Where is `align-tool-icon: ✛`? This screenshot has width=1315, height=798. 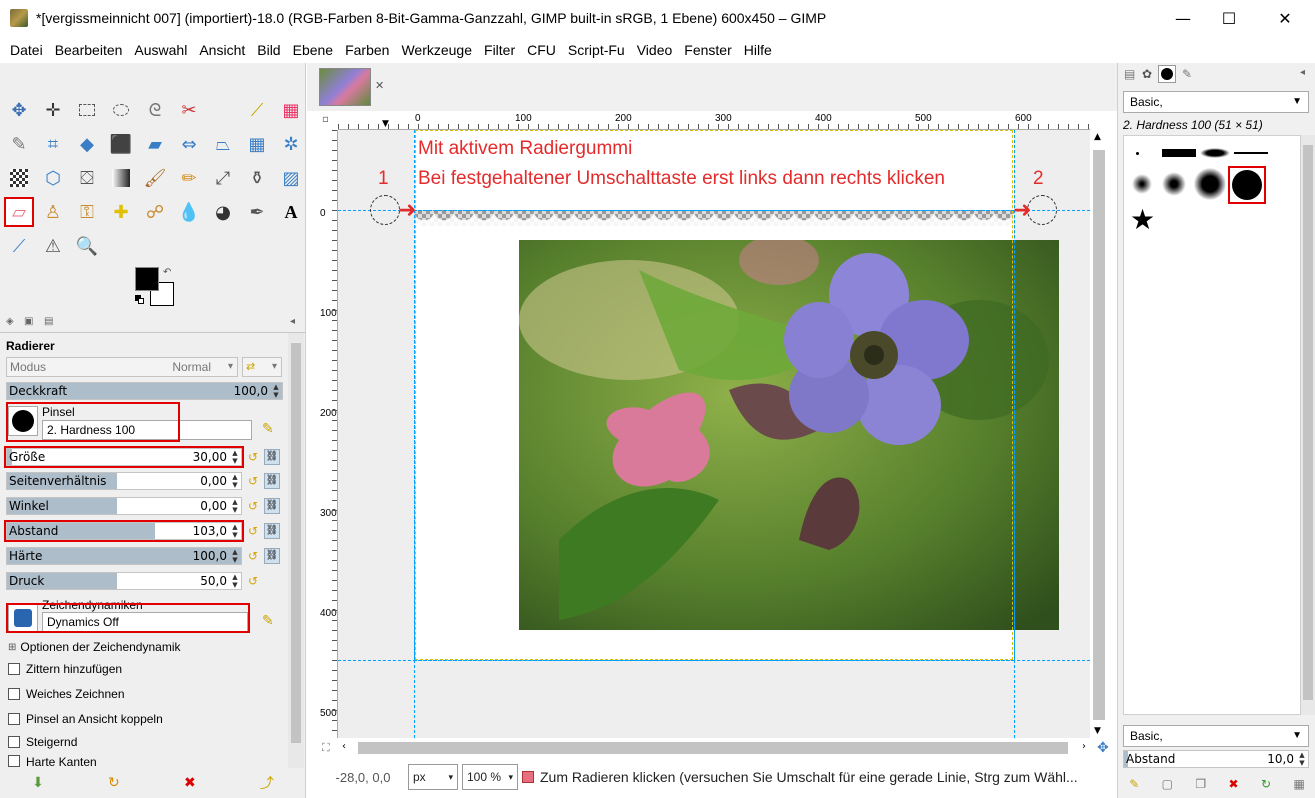 align-tool-icon: ✛ is located at coordinates (53, 110).